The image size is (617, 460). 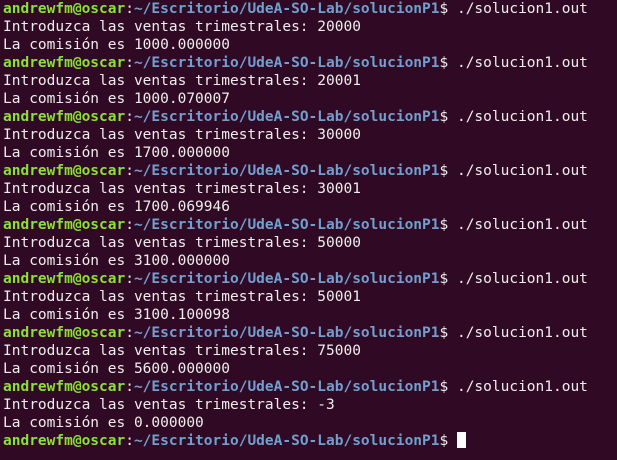 I want to click on result-line: La comisión es 5600.000000, so click(x=116, y=369).